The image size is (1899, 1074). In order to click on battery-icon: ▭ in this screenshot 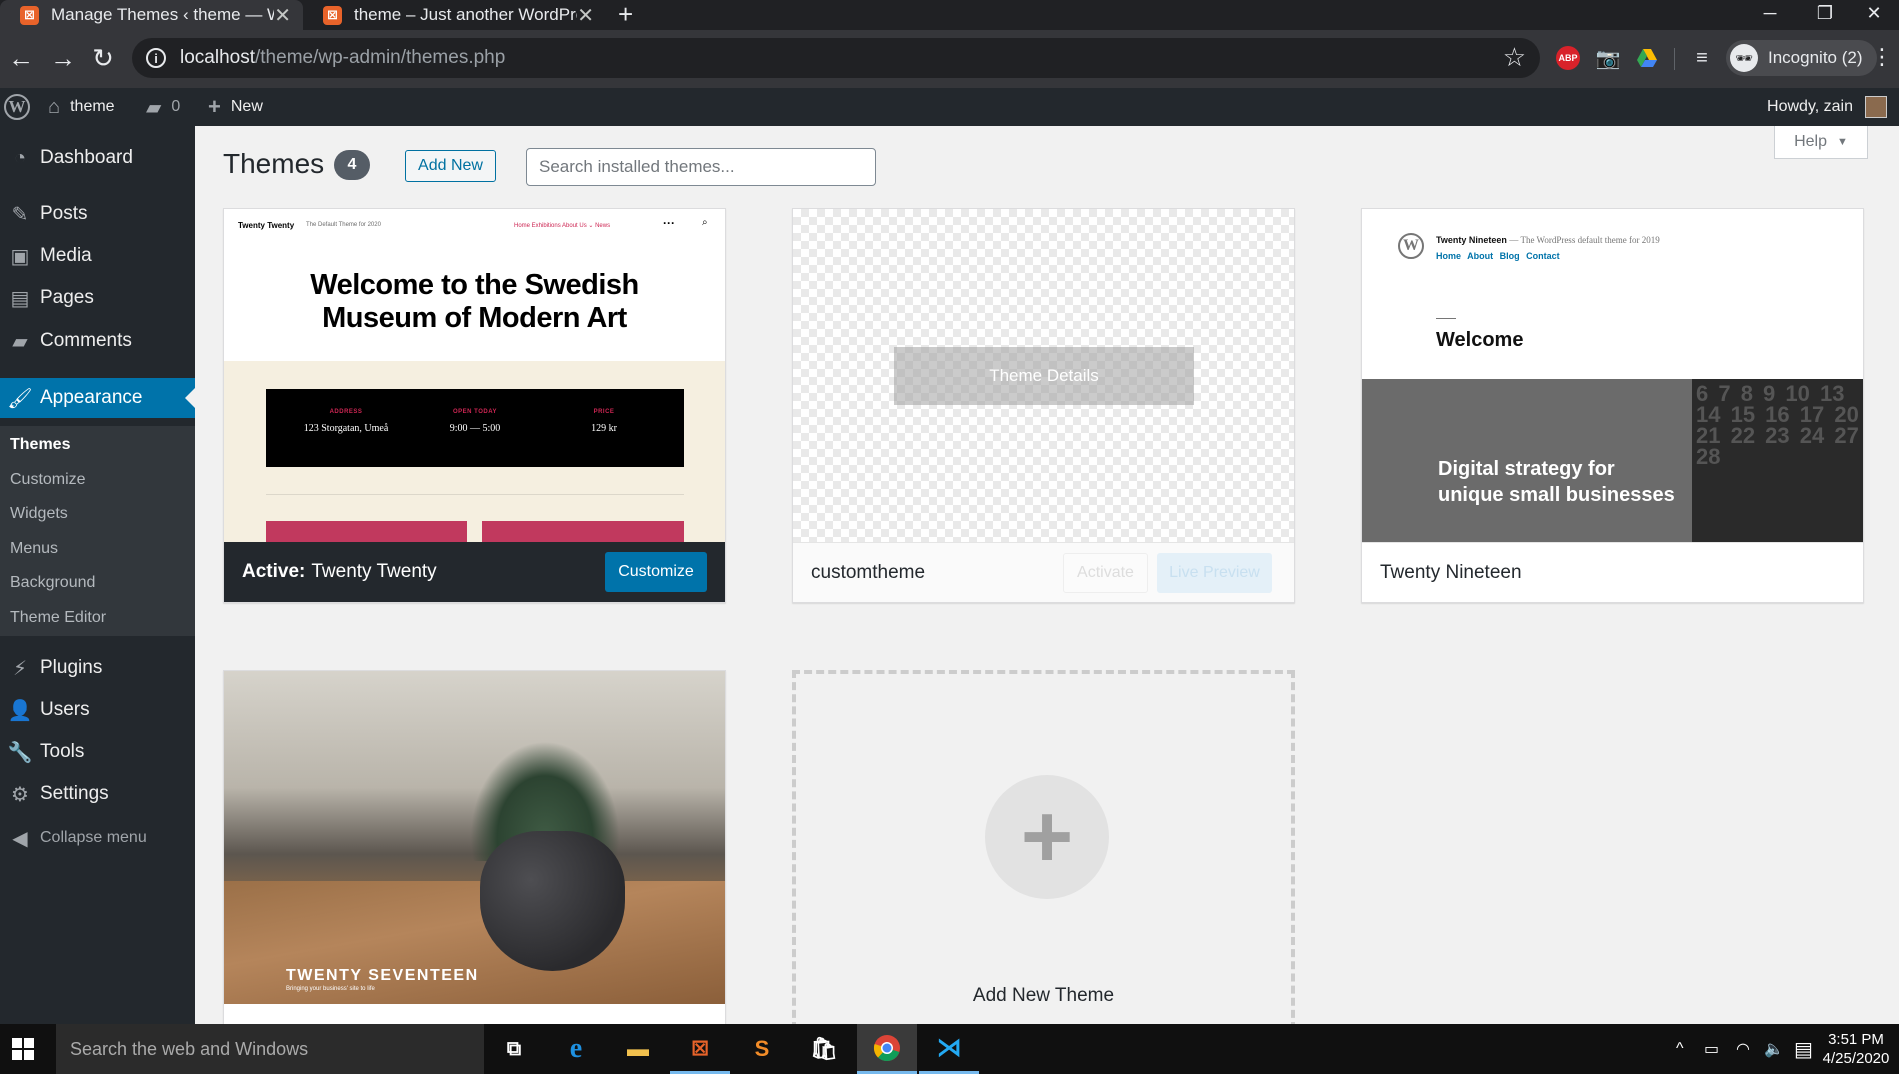, I will do `click(1711, 1049)`.